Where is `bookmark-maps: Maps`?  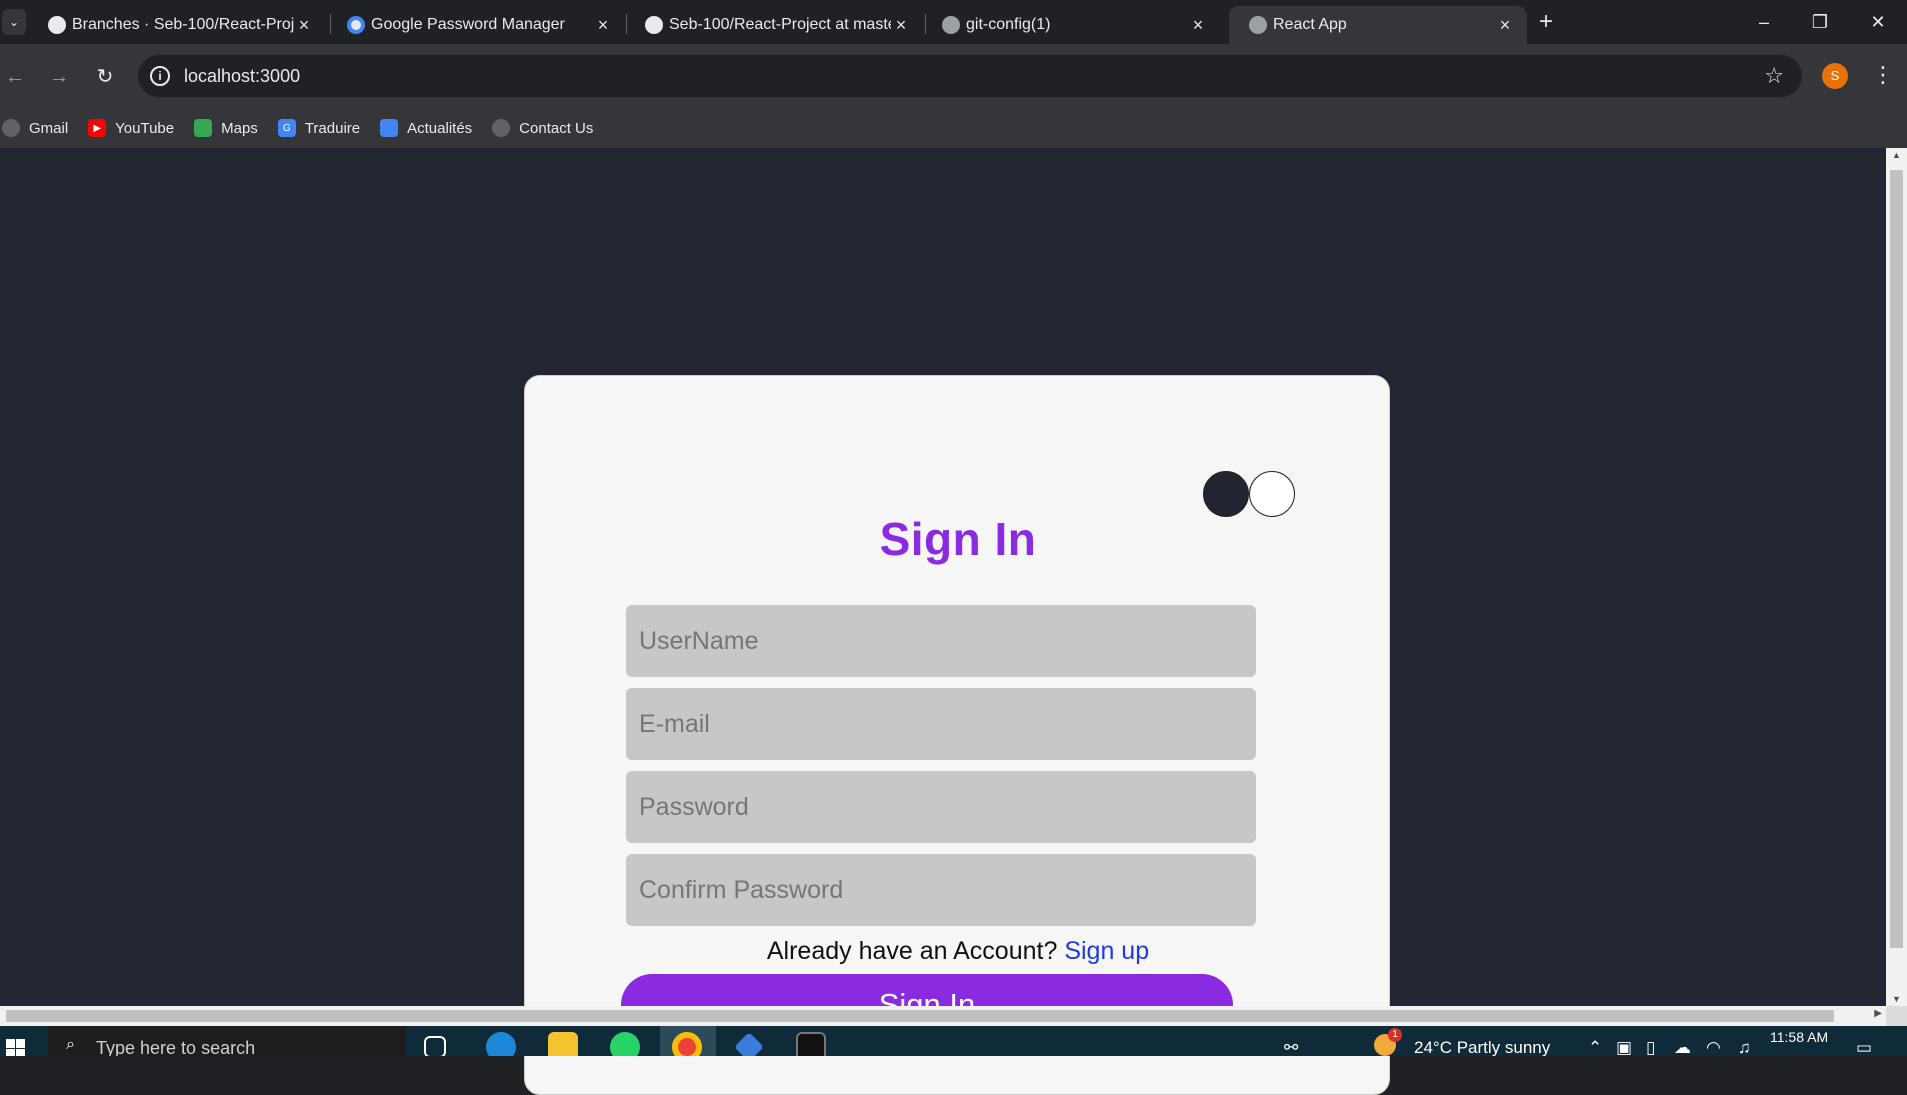 bookmark-maps: Maps is located at coordinates (231, 128).